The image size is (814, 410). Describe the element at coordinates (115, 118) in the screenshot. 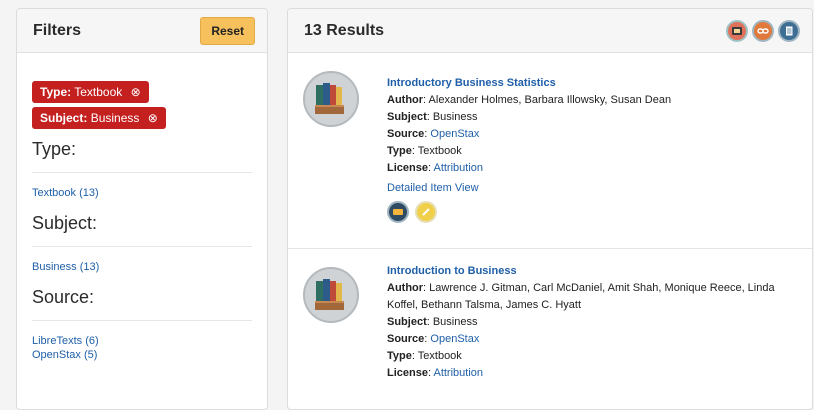

I see `chip-value: Business` at that location.